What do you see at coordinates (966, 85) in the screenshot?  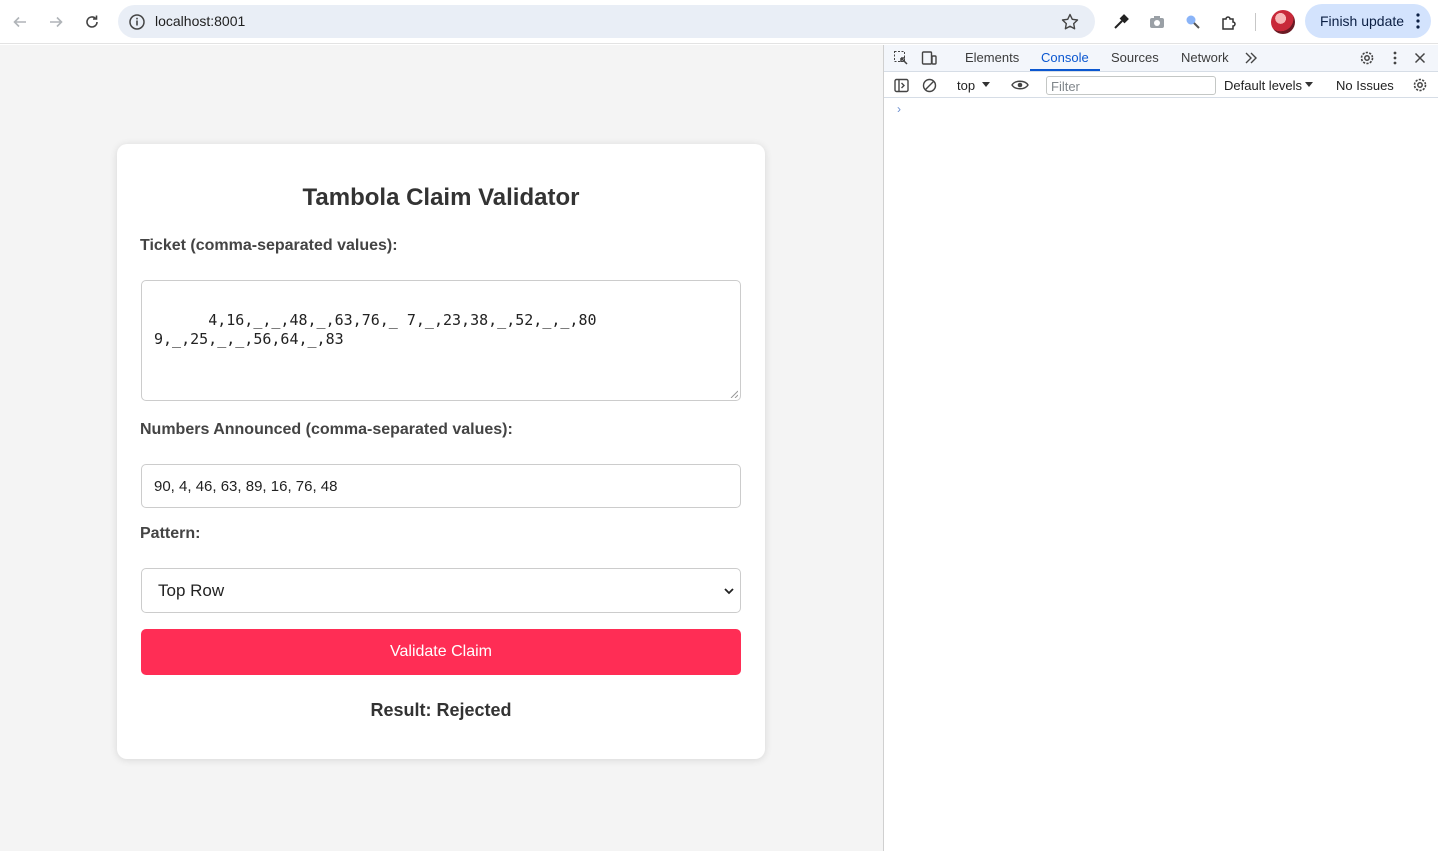 I see `context-selector: top` at bounding box center [966, 85].